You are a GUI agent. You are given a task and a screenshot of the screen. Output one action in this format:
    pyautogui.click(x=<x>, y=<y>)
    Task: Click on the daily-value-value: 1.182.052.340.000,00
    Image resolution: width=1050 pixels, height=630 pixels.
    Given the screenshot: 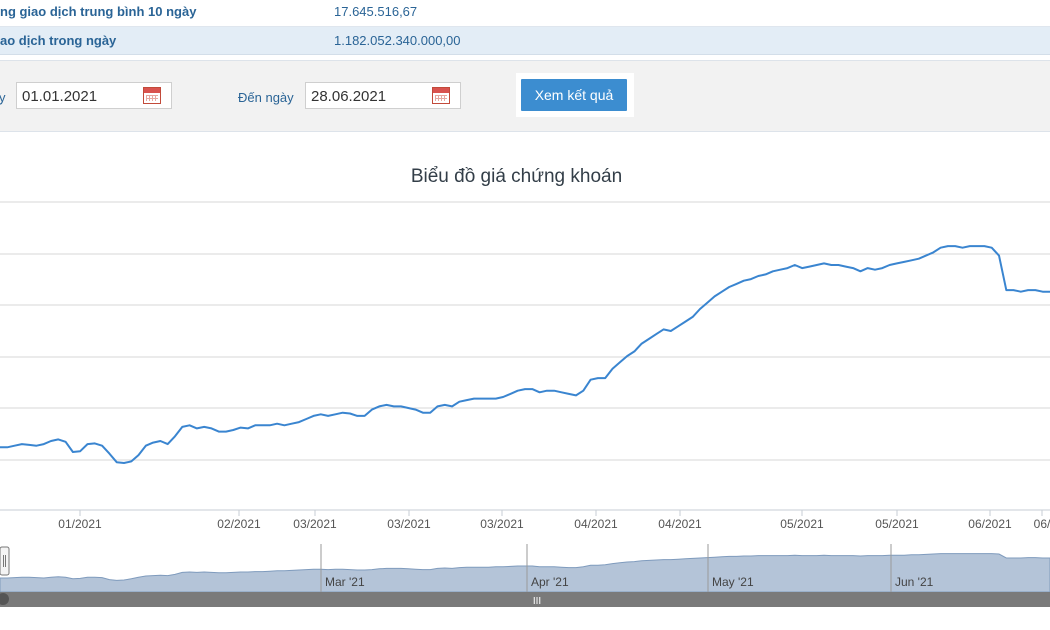 What is the action you would take?
    pyautogui.click(x=397, y=40)
    